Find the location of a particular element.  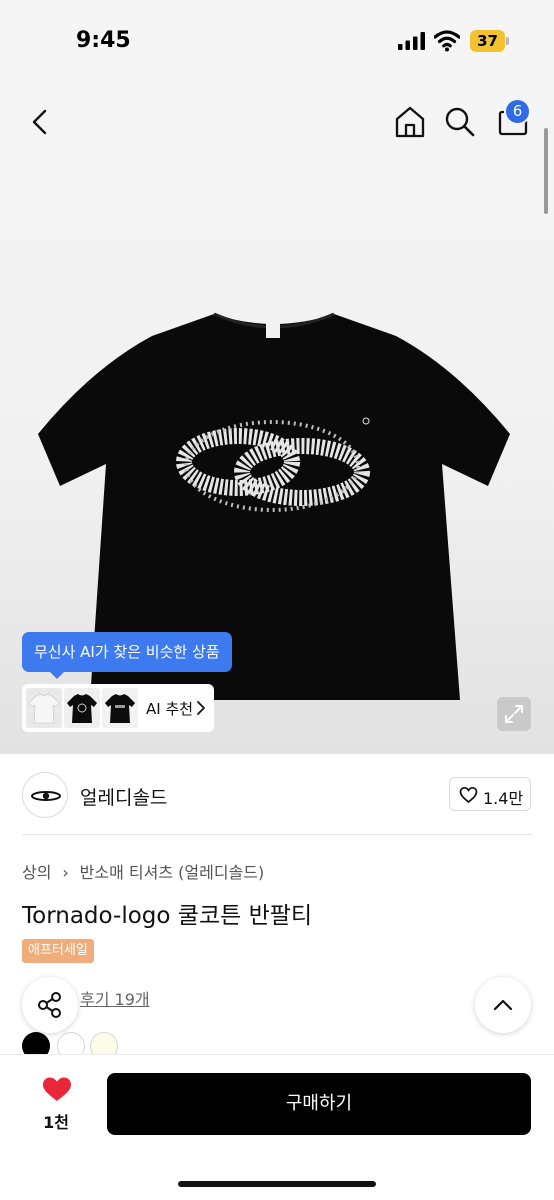

wifi-icon is located at coordinates (447, 41).